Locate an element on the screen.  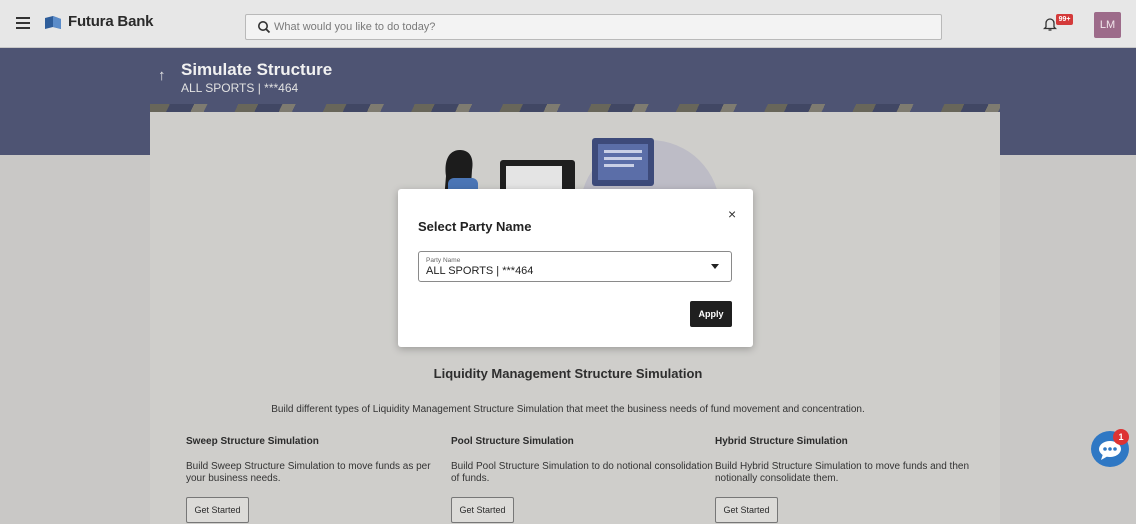
chat-notification-badge: 1 is located at coordinates (1121, 437).